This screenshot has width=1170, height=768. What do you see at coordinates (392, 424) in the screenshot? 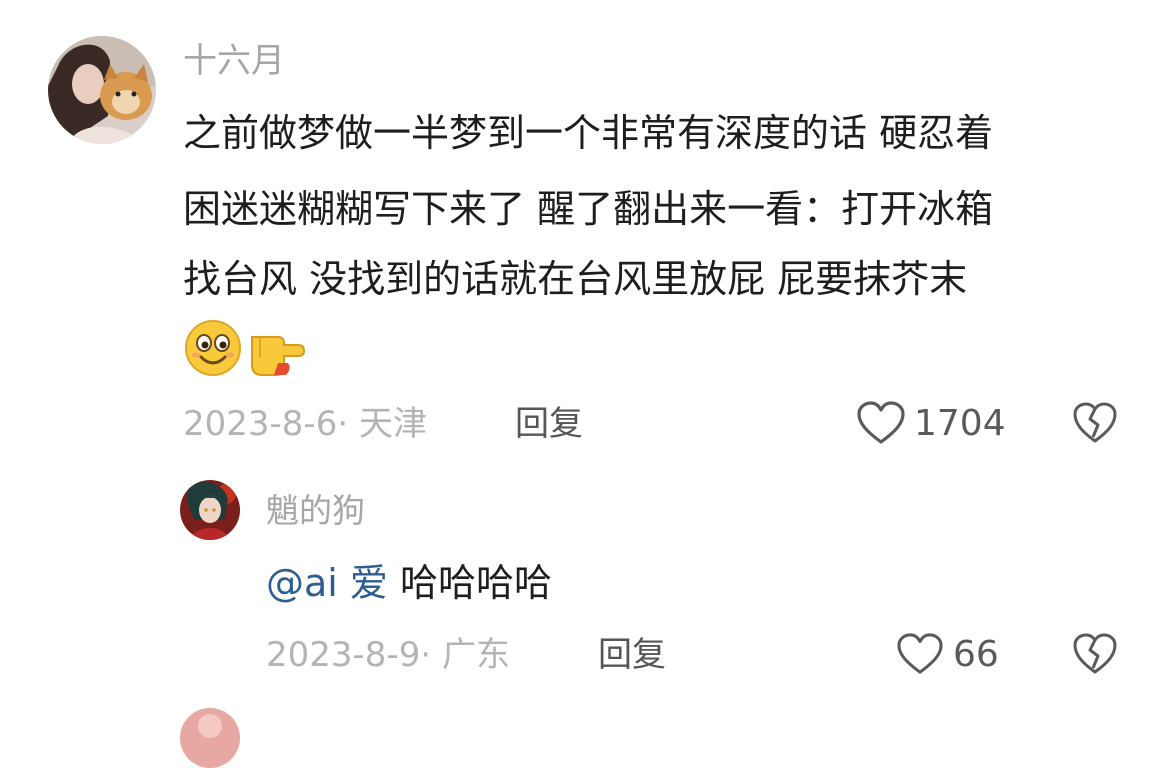
I see `comment-location: 天津` at bounding box center [392, 424].